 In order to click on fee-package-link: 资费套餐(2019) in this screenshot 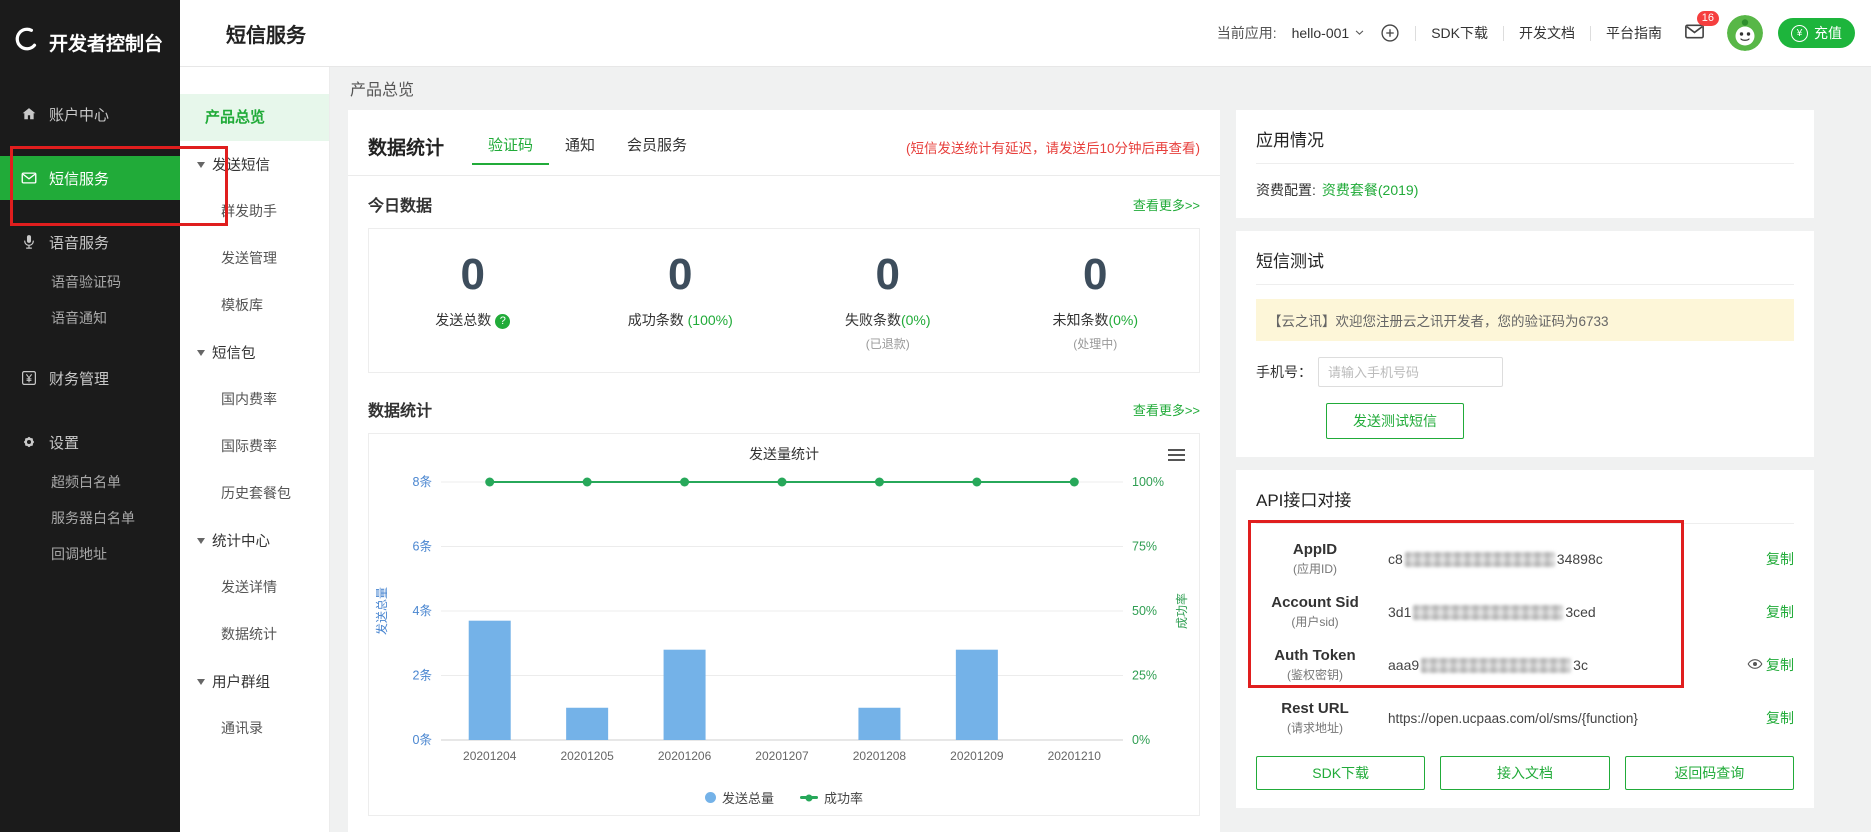, I will do `click(1370, 190)`.